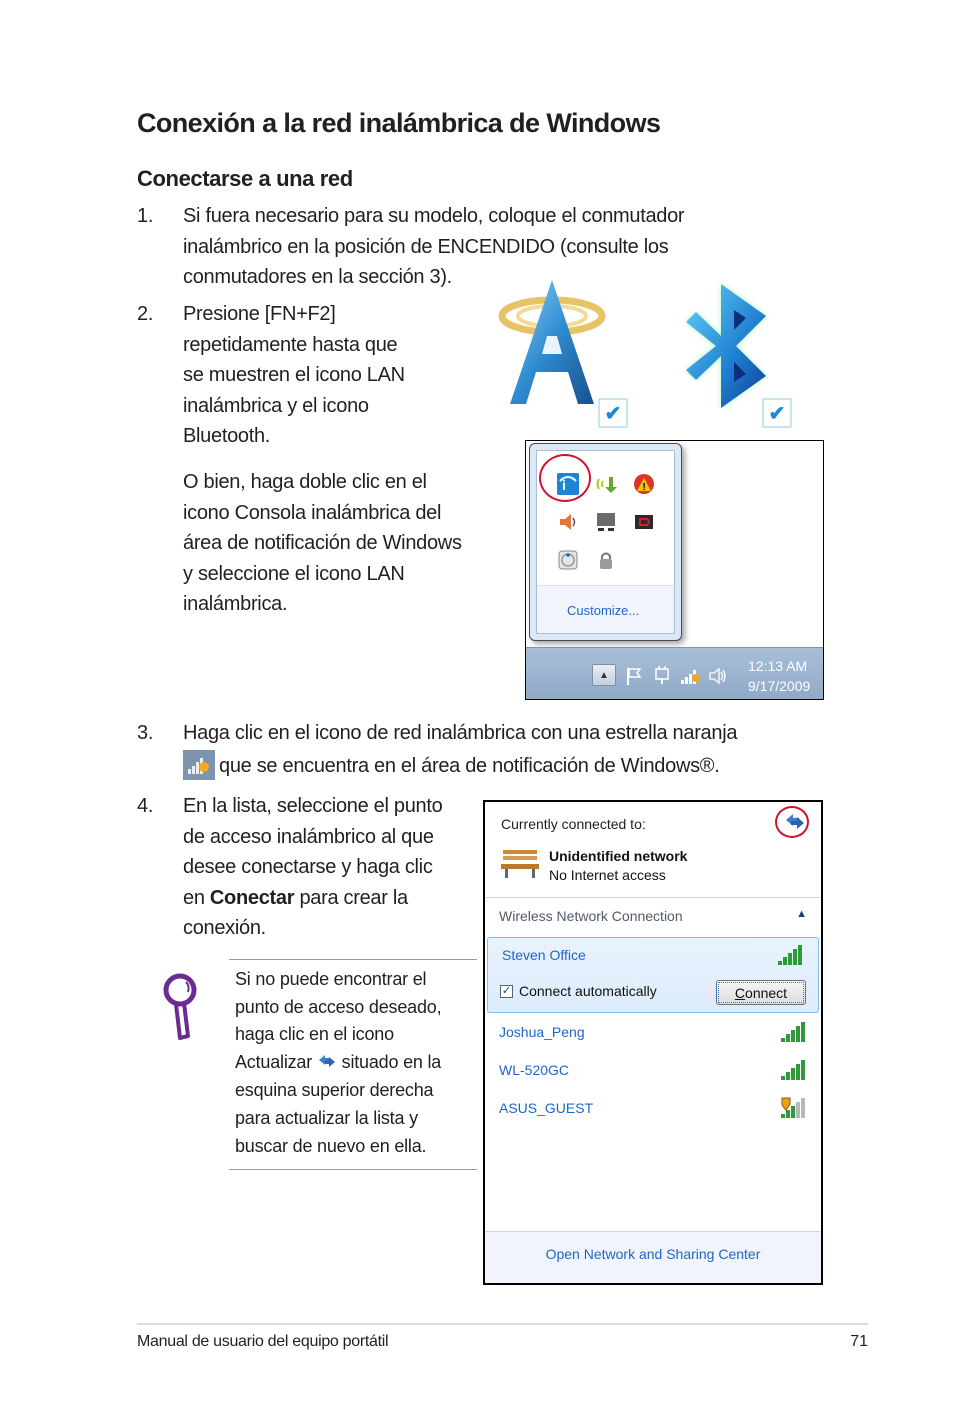 The width and height of the screenshot is (954, 1418). Describe the element at coordinates (263, 1341) in the screenshot. I see `manual-title: Manual de usuario del equipo portátil` at that location.